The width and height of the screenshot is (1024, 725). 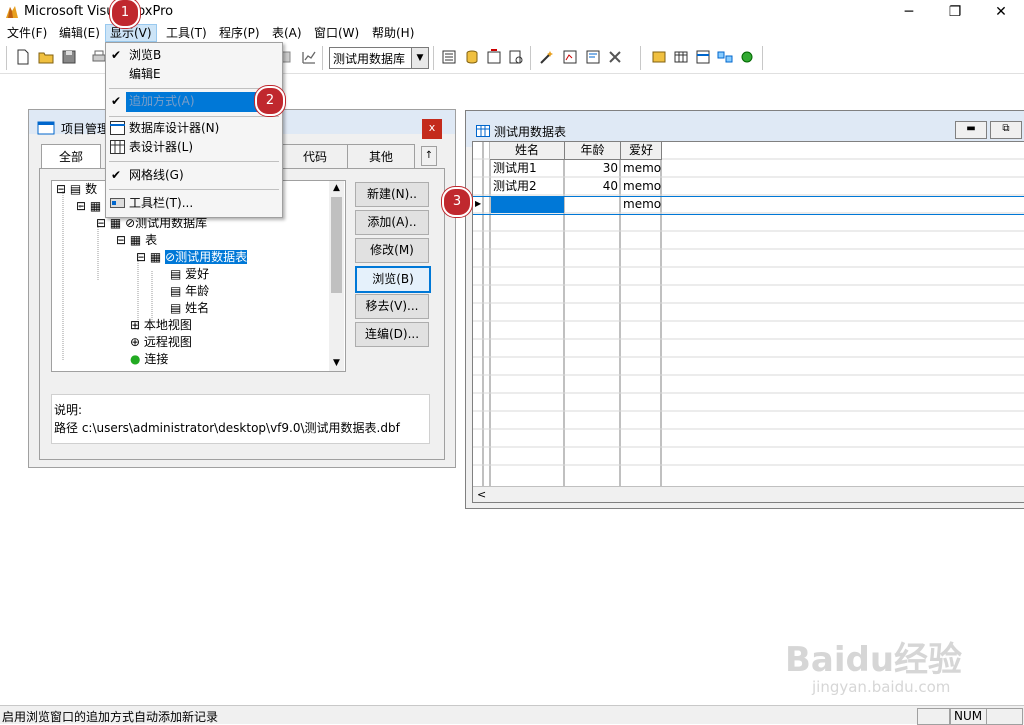 I want to click on scroll-left-button: <, so click(x=481, y=494).